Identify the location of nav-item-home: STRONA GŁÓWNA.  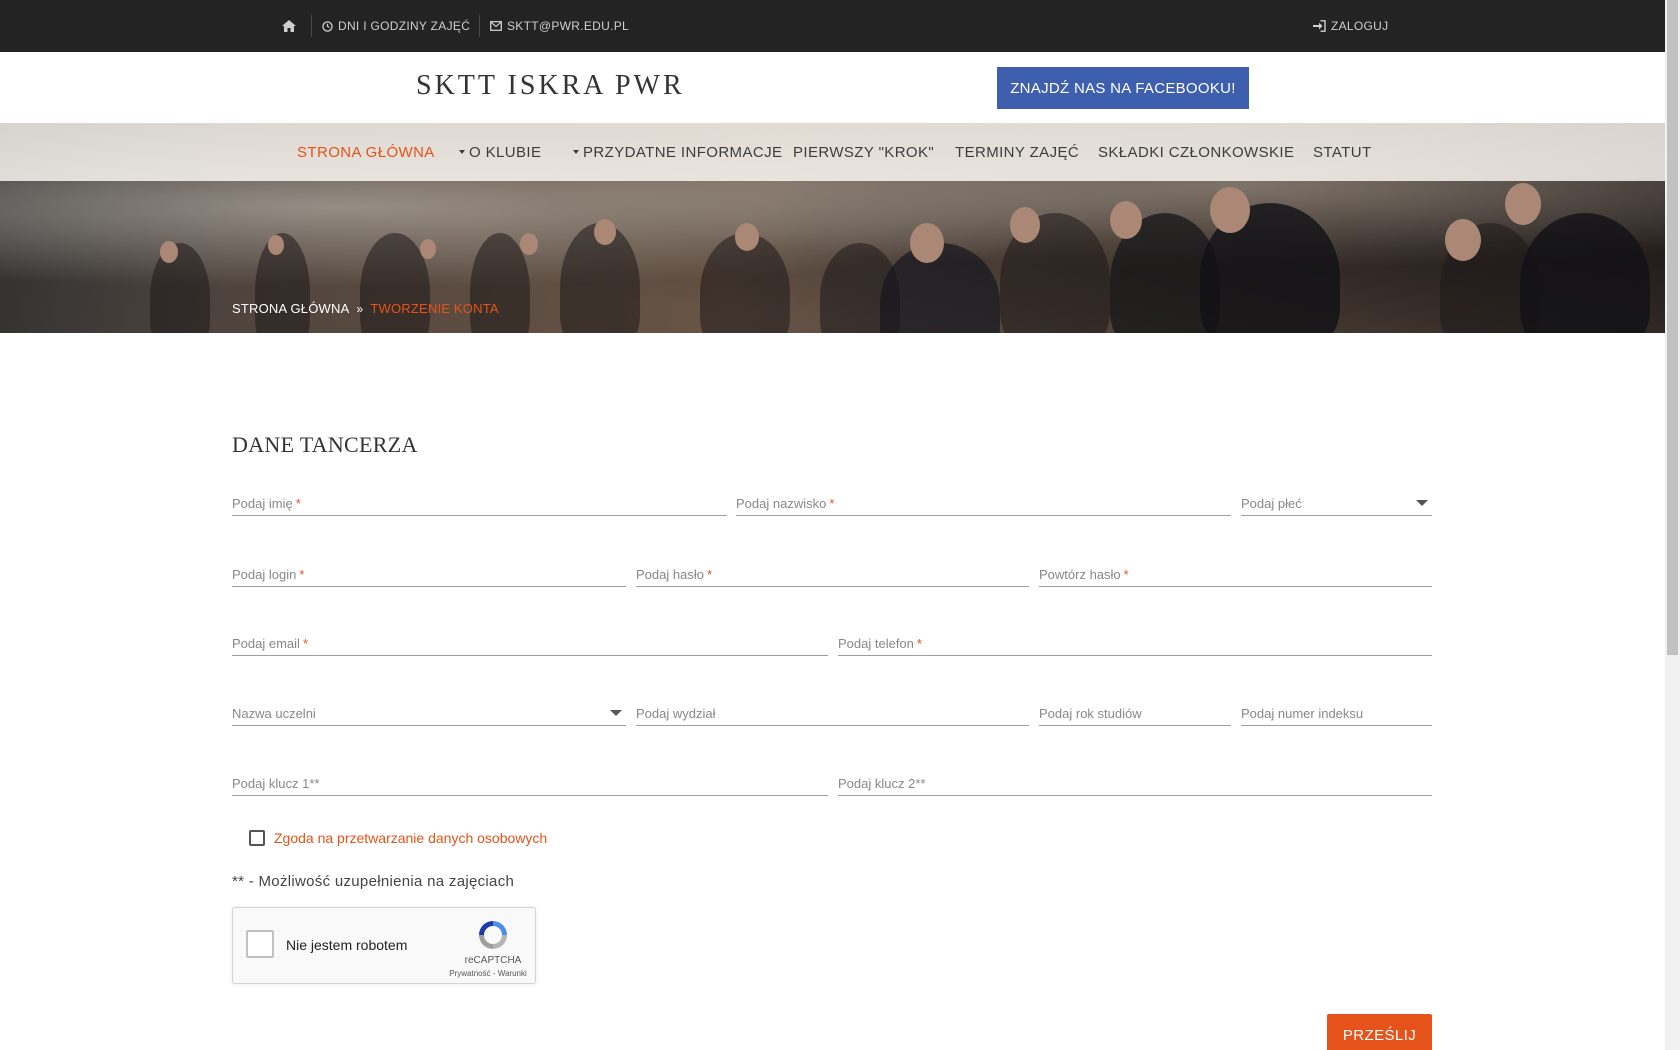
(366, 152).